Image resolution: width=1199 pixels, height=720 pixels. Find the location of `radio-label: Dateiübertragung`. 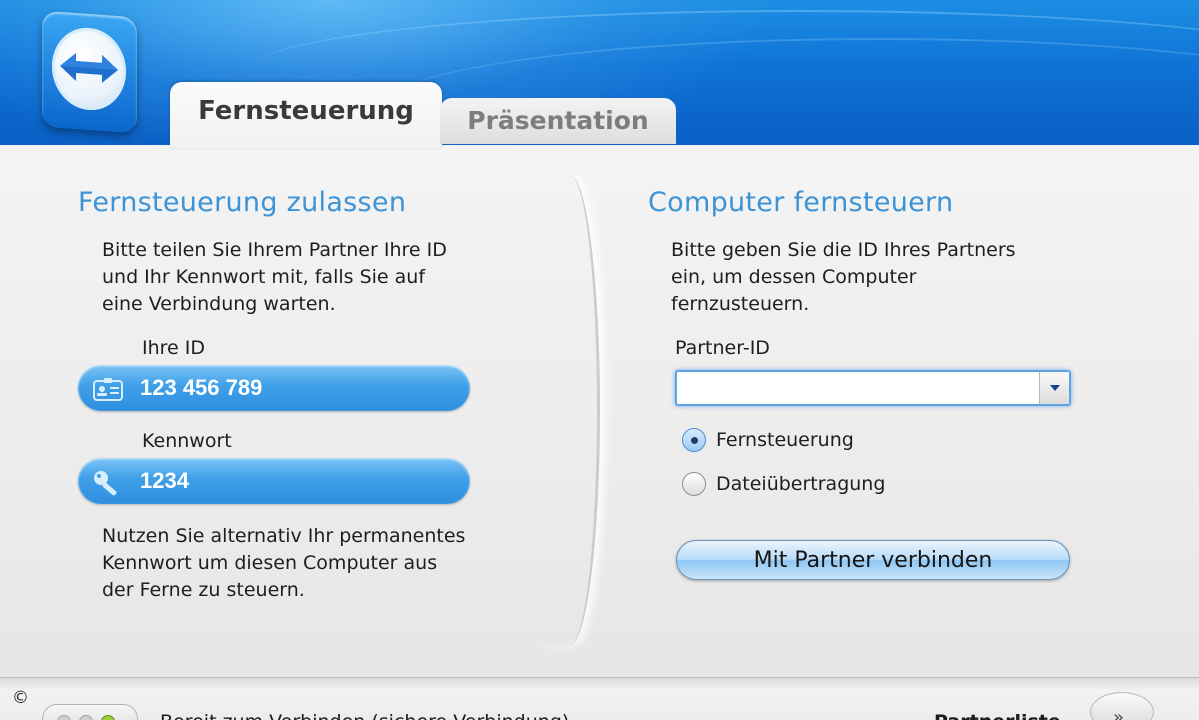

radio-label: Dateiübertragung is located at coordinates (801, 484).